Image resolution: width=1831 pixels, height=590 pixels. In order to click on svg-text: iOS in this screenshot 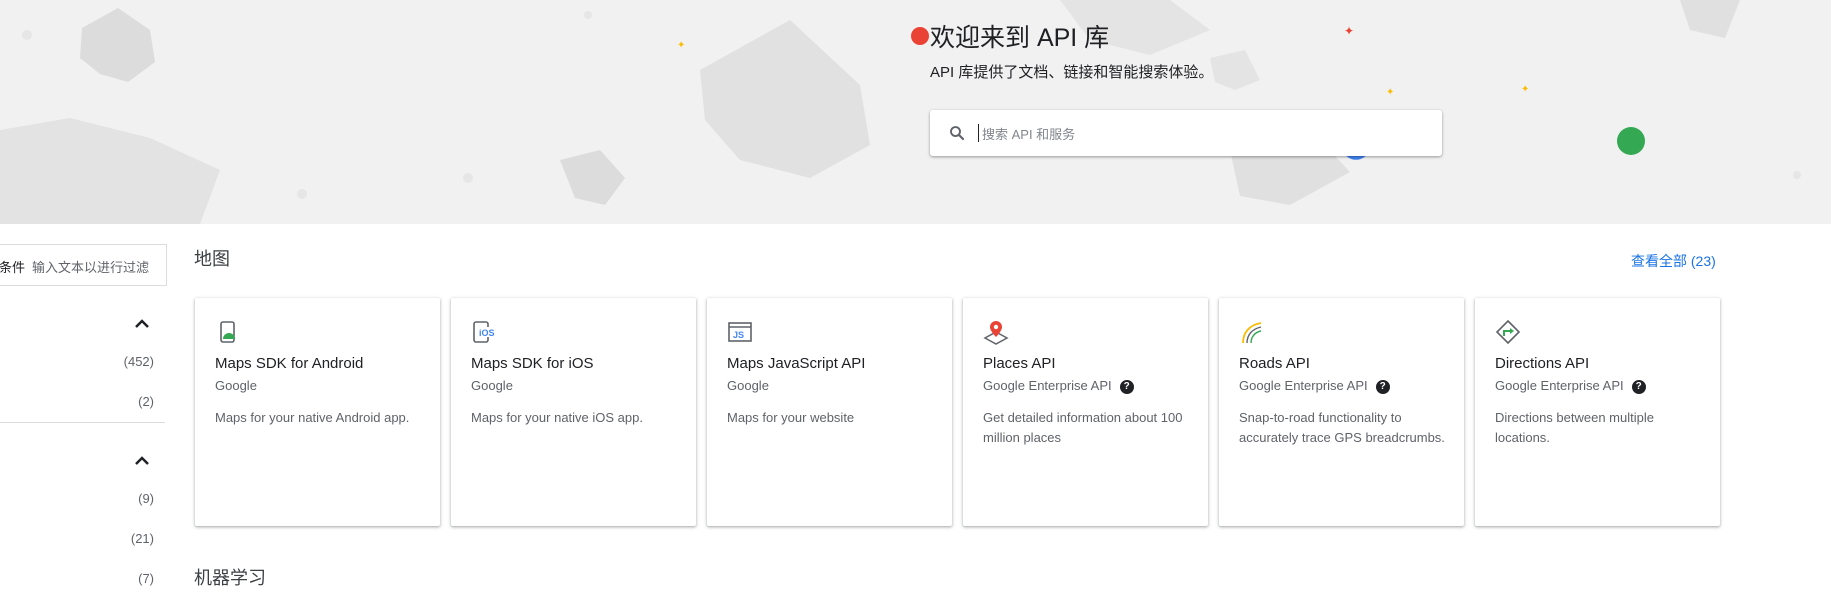, I will do `click(487, 333)`.